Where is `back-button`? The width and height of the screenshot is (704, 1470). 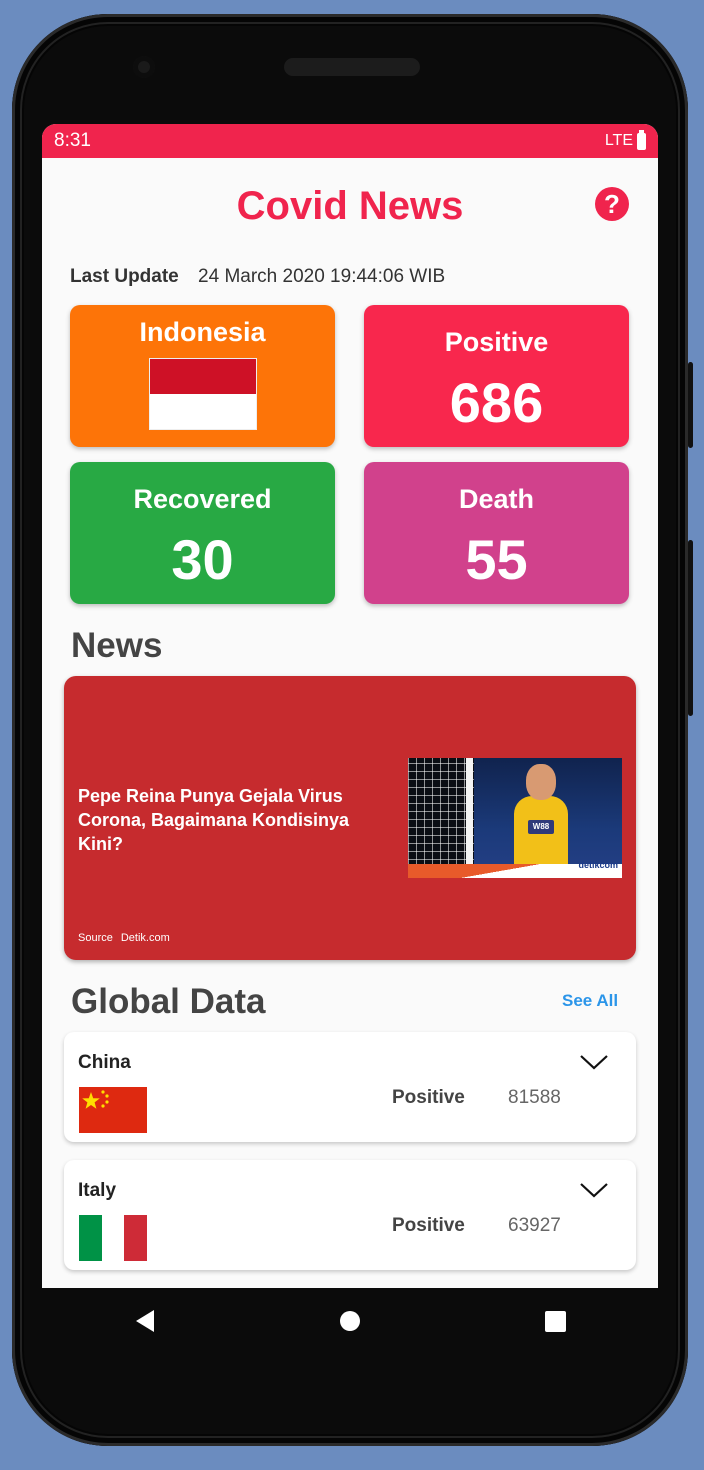 back-button is located at coordinates (145, 1321).